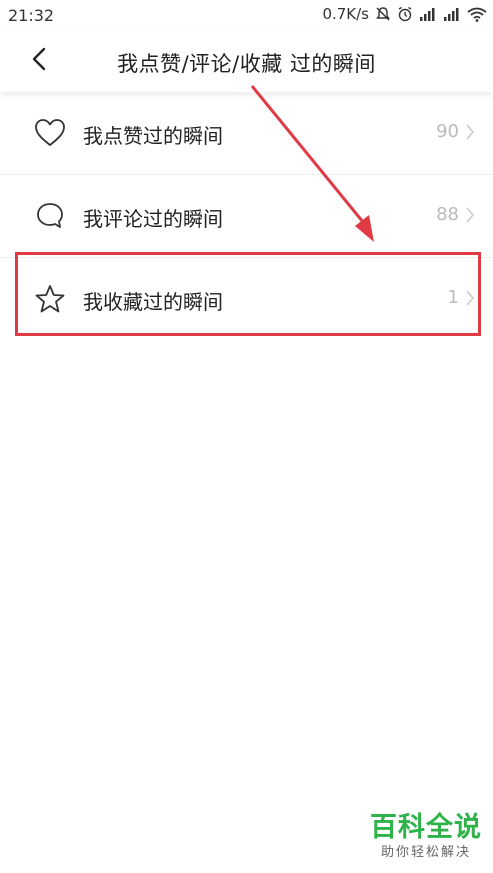  Describe the element at coordinates (312, 163) in the screenshot. I see `annotation-arrow` at that location.